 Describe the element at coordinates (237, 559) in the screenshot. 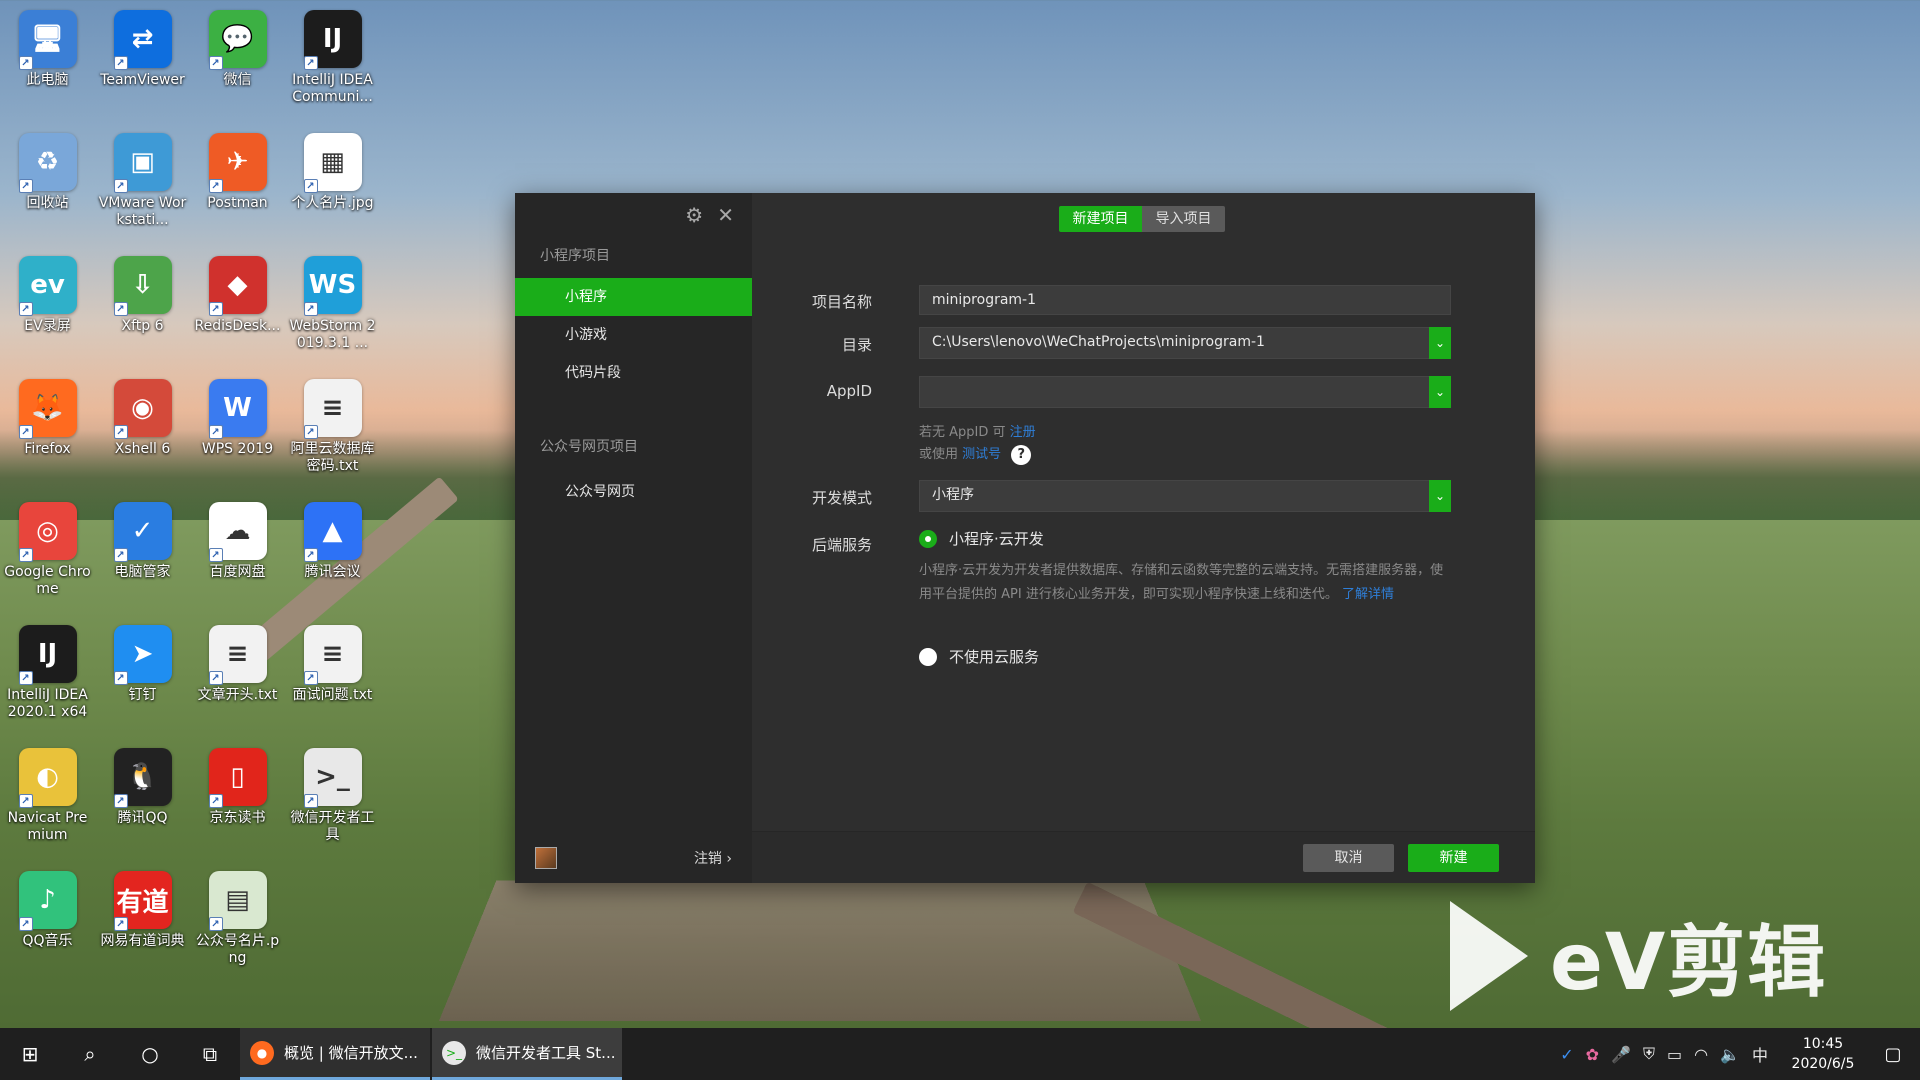

I see `desktop-icon: ☁ ↗ 百度网盘` at that location.